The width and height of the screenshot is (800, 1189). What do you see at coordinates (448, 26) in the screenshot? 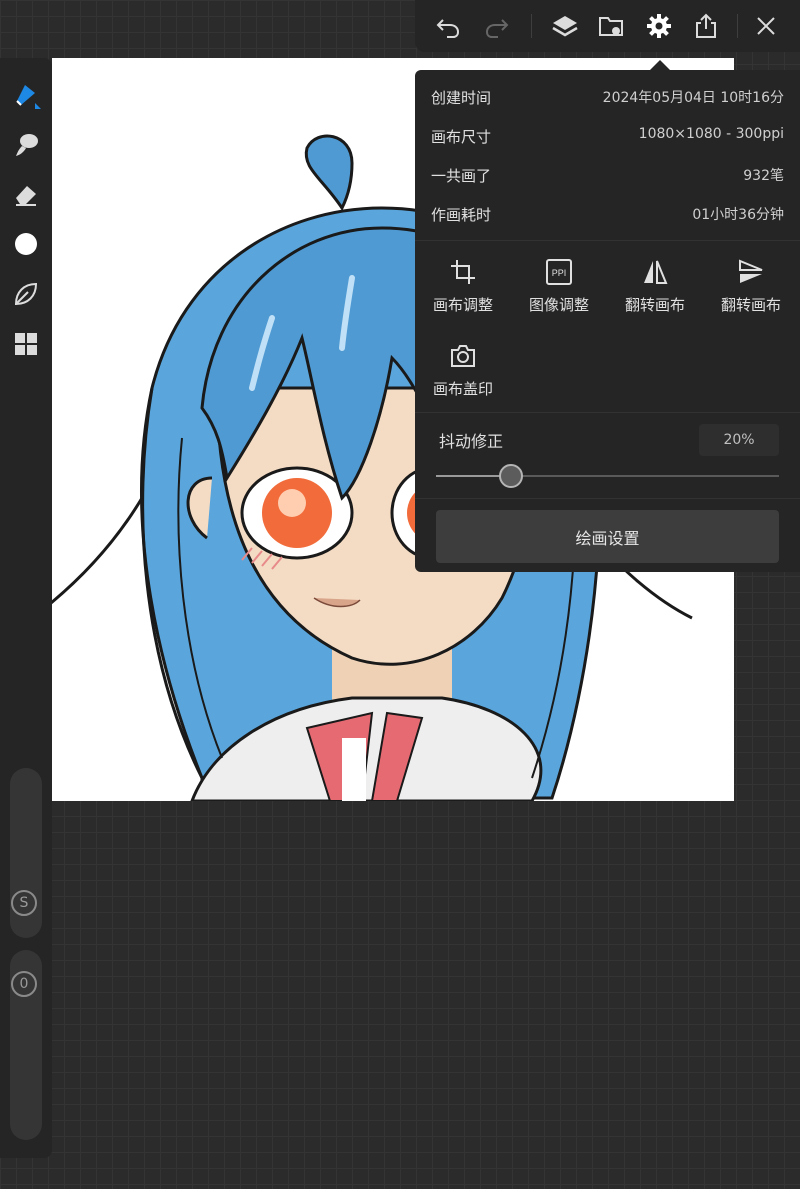
I see `undo-icon` at bounding box center [448, 26].